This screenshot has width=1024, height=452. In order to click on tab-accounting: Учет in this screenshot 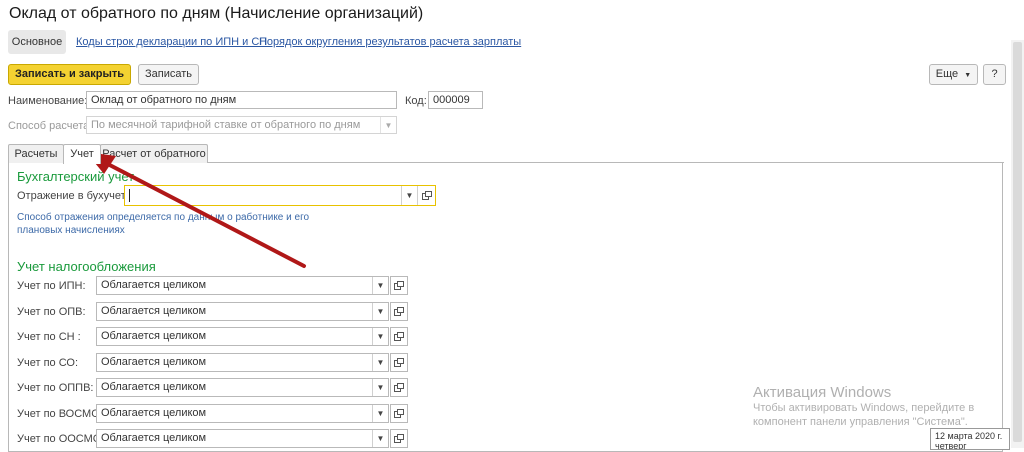, I will do `click(82, 154)`.